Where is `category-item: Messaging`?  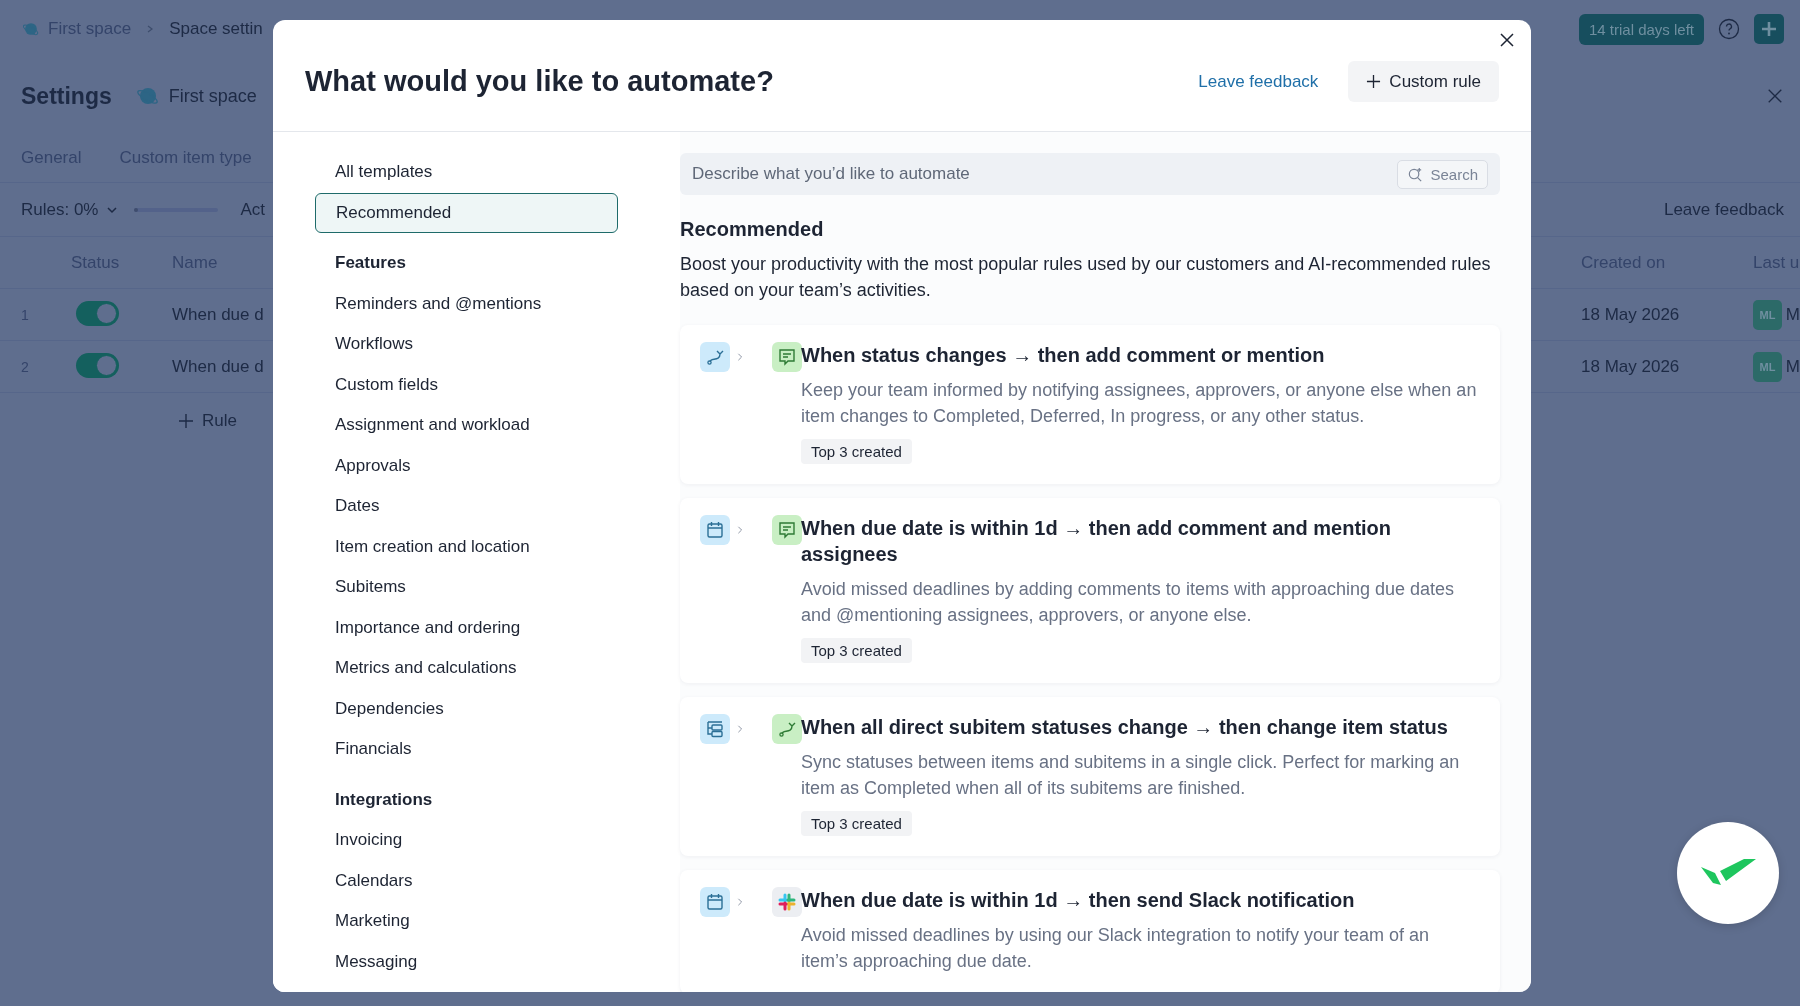
category-item: Messaging is located at coordinates (466, 961).